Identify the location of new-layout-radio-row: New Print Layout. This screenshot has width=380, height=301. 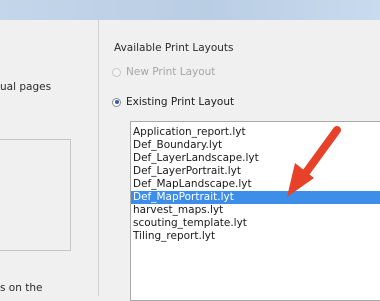
(163, 72).